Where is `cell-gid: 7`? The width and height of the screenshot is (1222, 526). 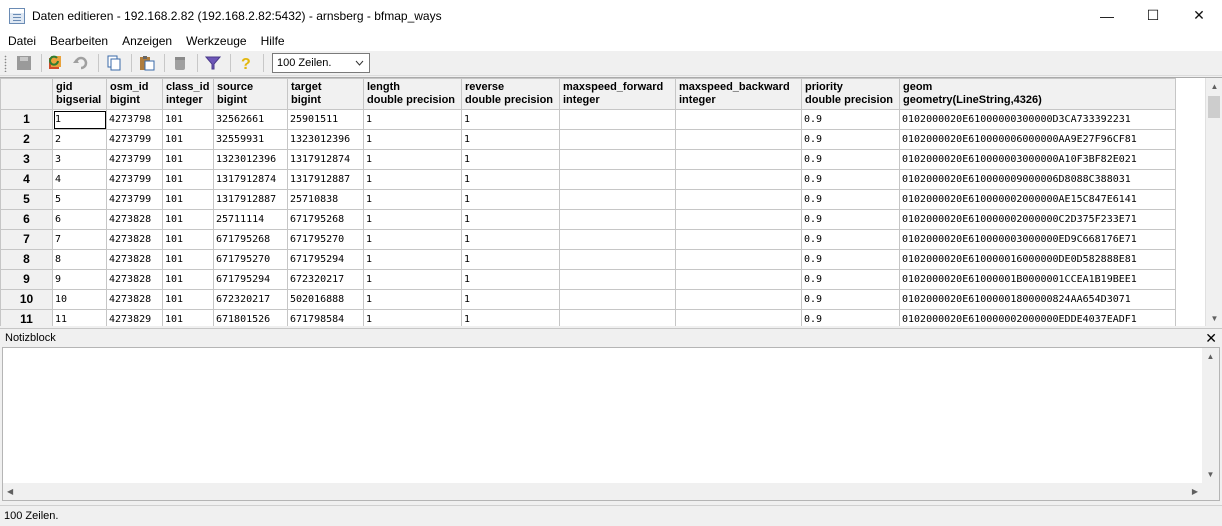
cell-gid: 7 is located at coordinates (79, 239).